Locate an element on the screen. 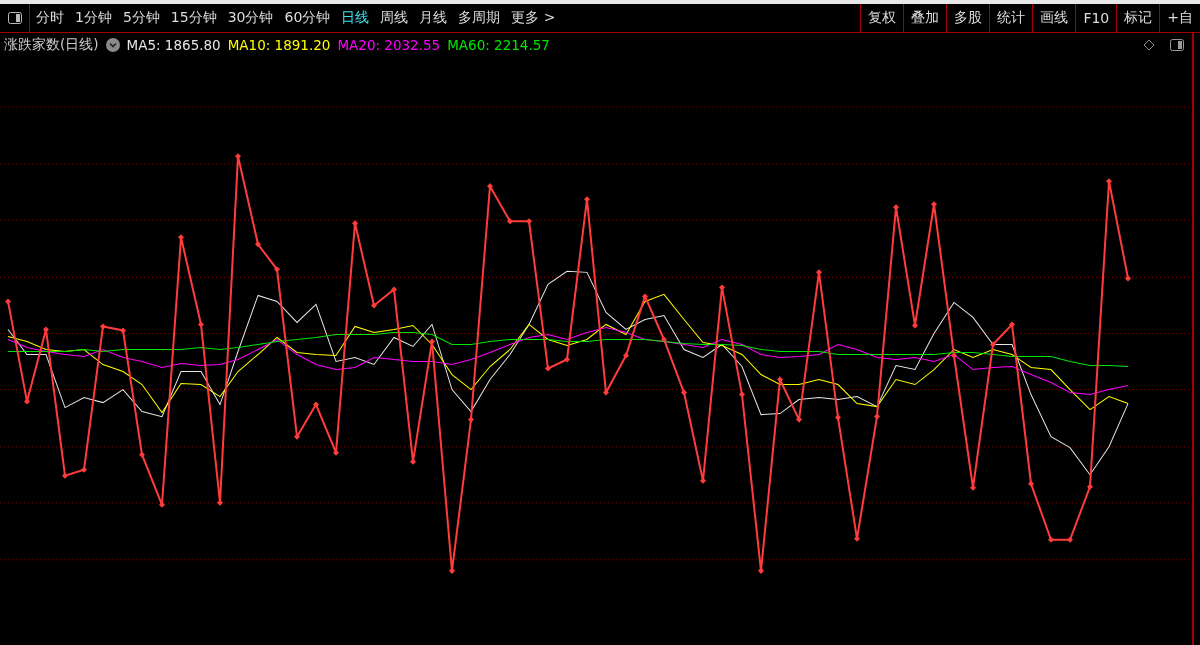 The image size is (1200, 645). period-tab: 日线 is located at coordinates (355, 18).